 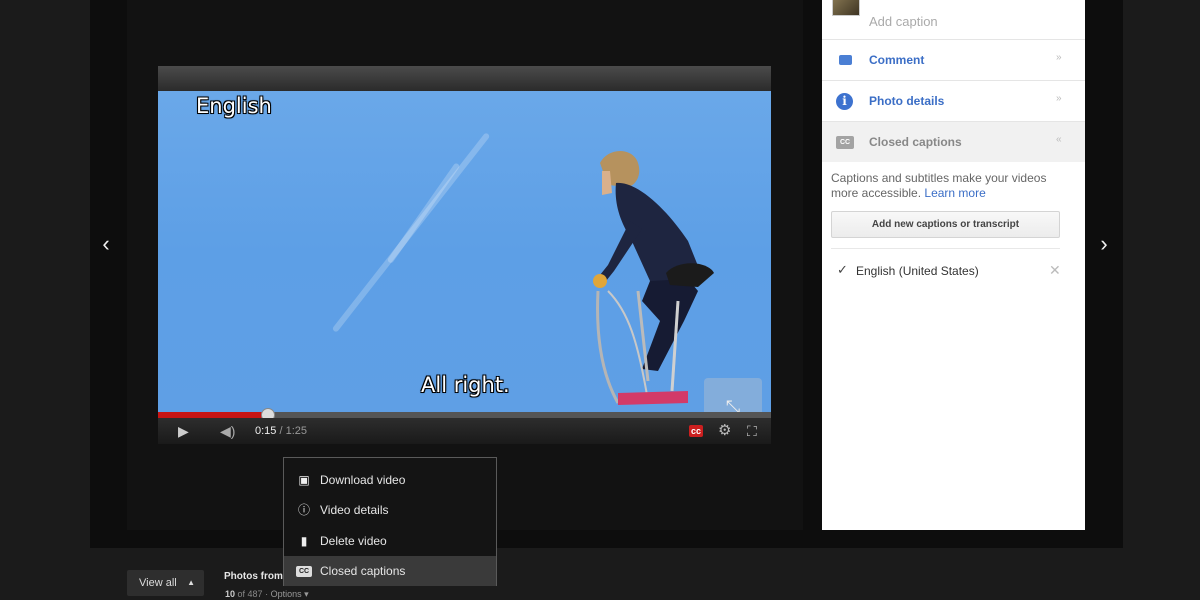 I want to click on section-closed-captions-label: Closed captions, so click(x=915, y=142).